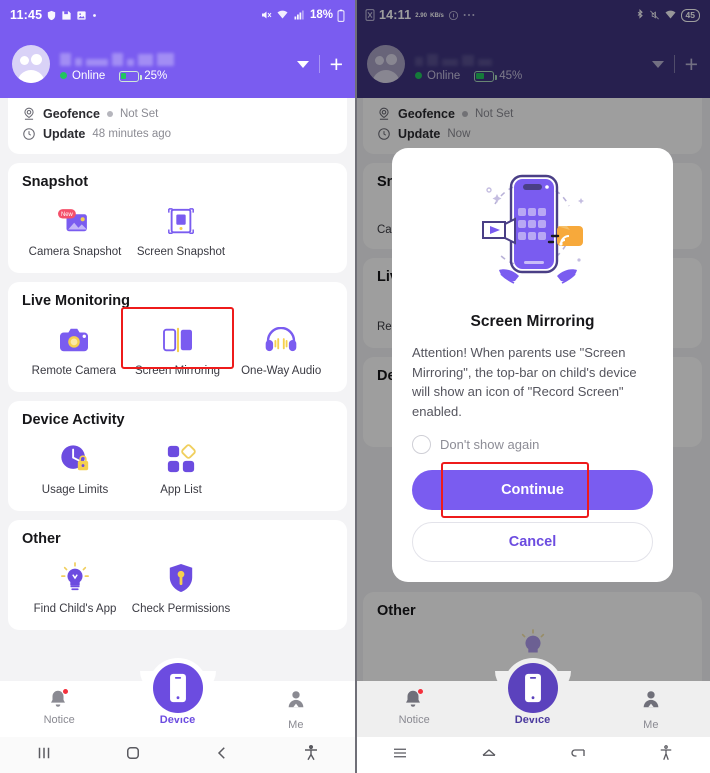  I want to click on continue-button: Continue, so click(532, 490).